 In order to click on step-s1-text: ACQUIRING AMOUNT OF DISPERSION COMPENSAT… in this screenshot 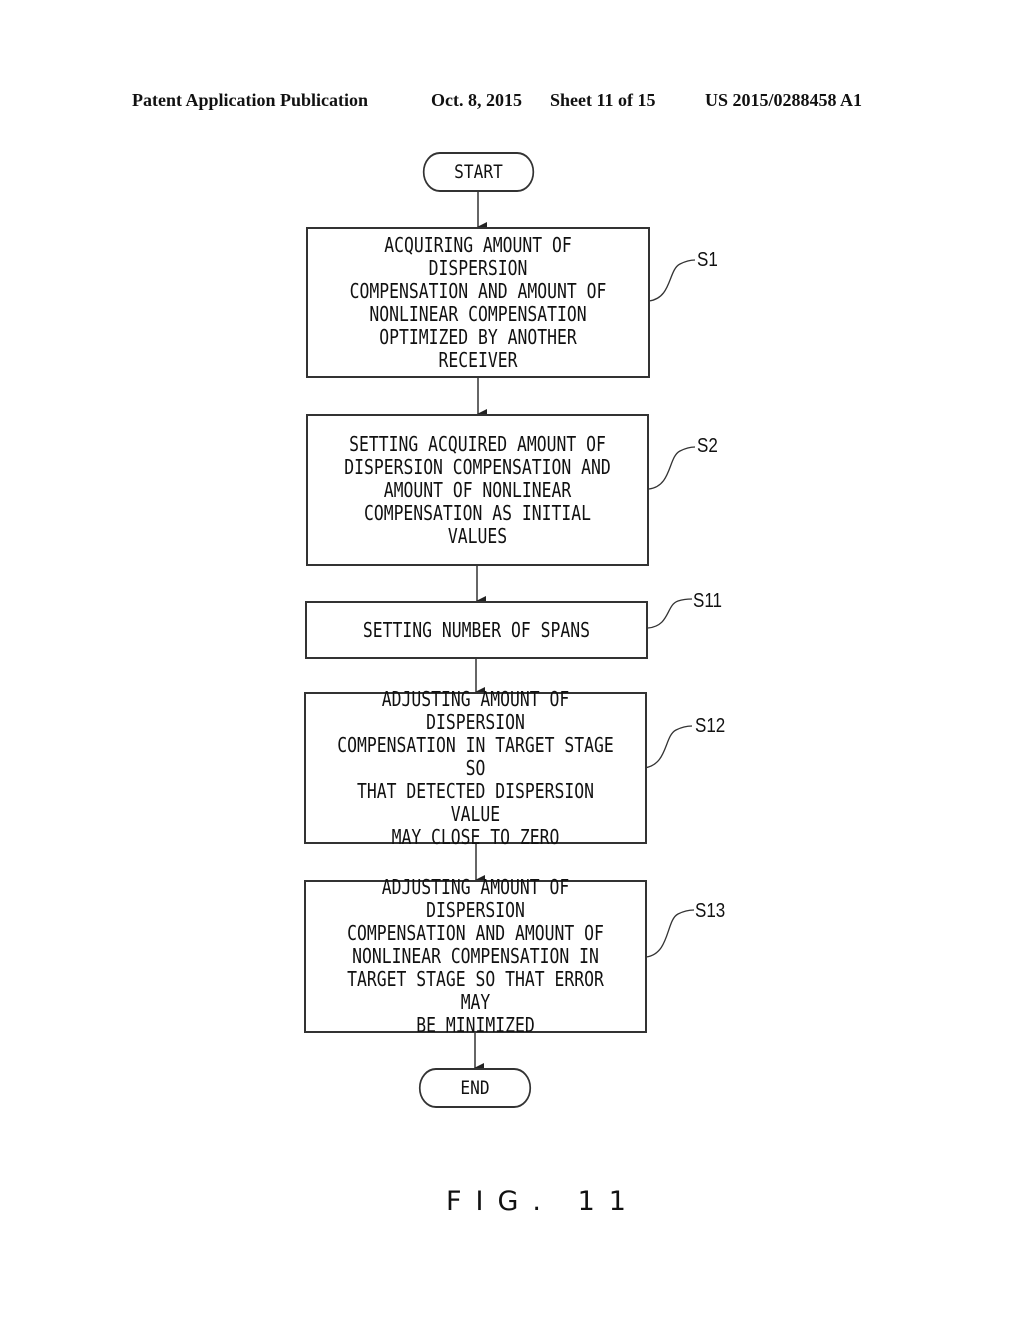, I will do `click(478, 302)`.